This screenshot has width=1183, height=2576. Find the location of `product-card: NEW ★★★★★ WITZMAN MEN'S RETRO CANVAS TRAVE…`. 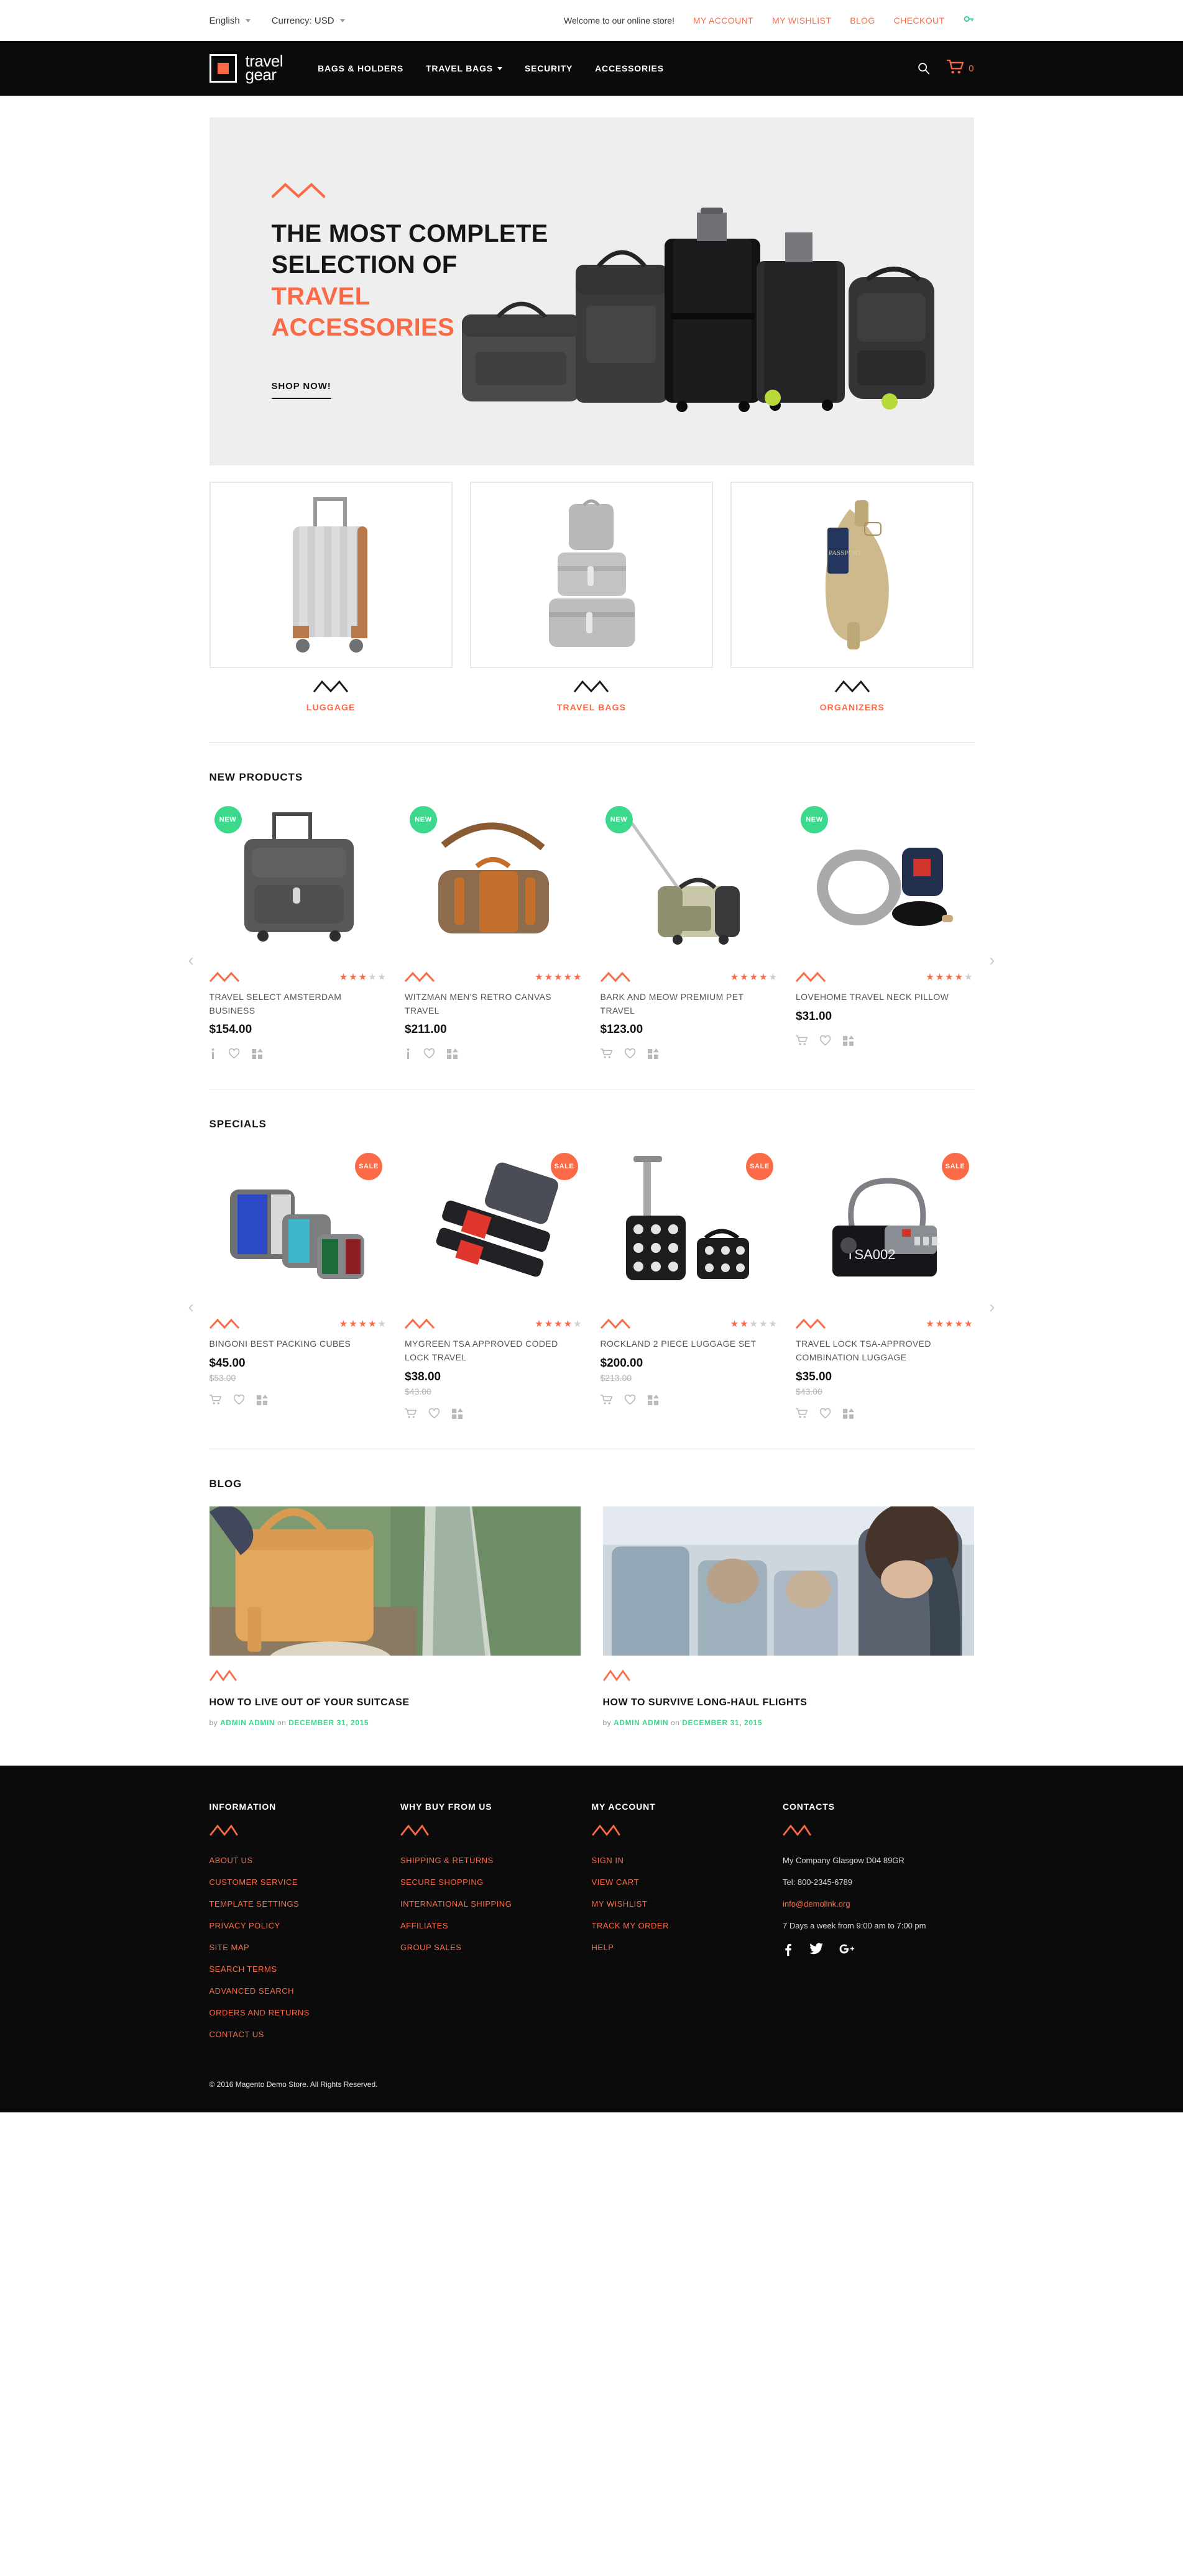

product-card: NEW ★★★★★ WITZMAN MEN'S RETRO CANVAS TRAVE… is located at coordinates (494, 930).